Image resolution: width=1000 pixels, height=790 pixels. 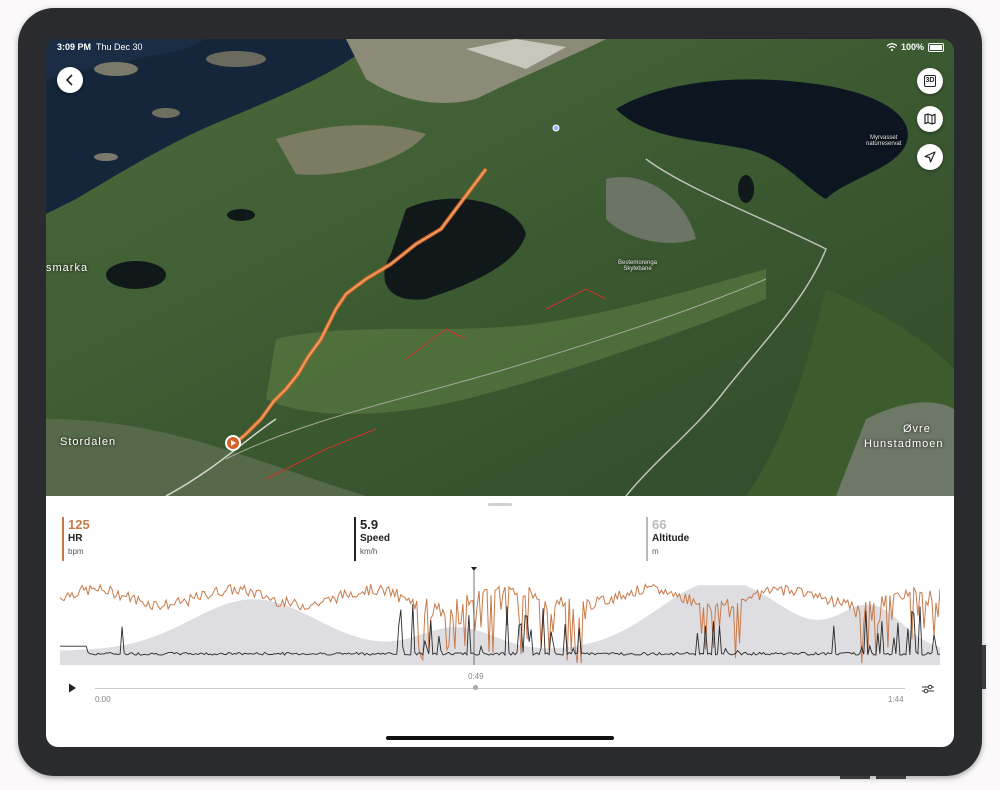 I want to click on play-button, so click(x=72, y=687).